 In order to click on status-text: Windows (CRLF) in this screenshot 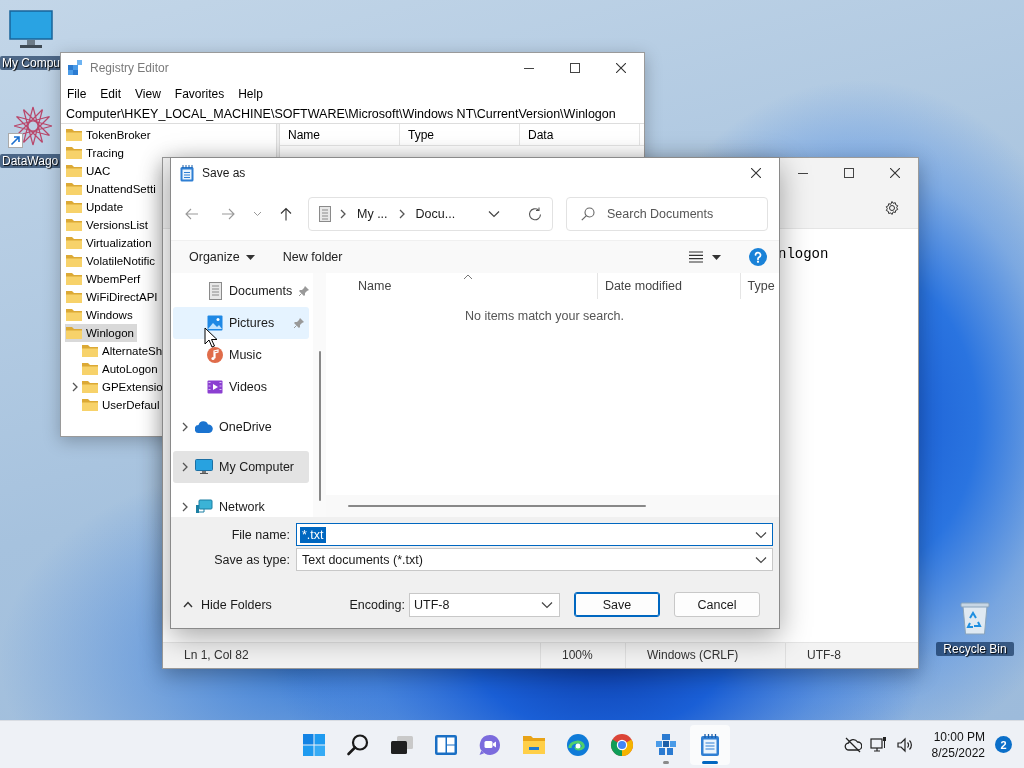, I will do `click(705, 655)`.